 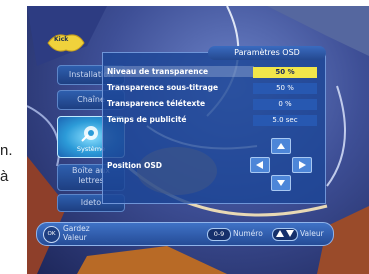 What do you see at coordinates (89, 134) in the screenshot?
I see `gear-icon` at bounding box center [89, 134].